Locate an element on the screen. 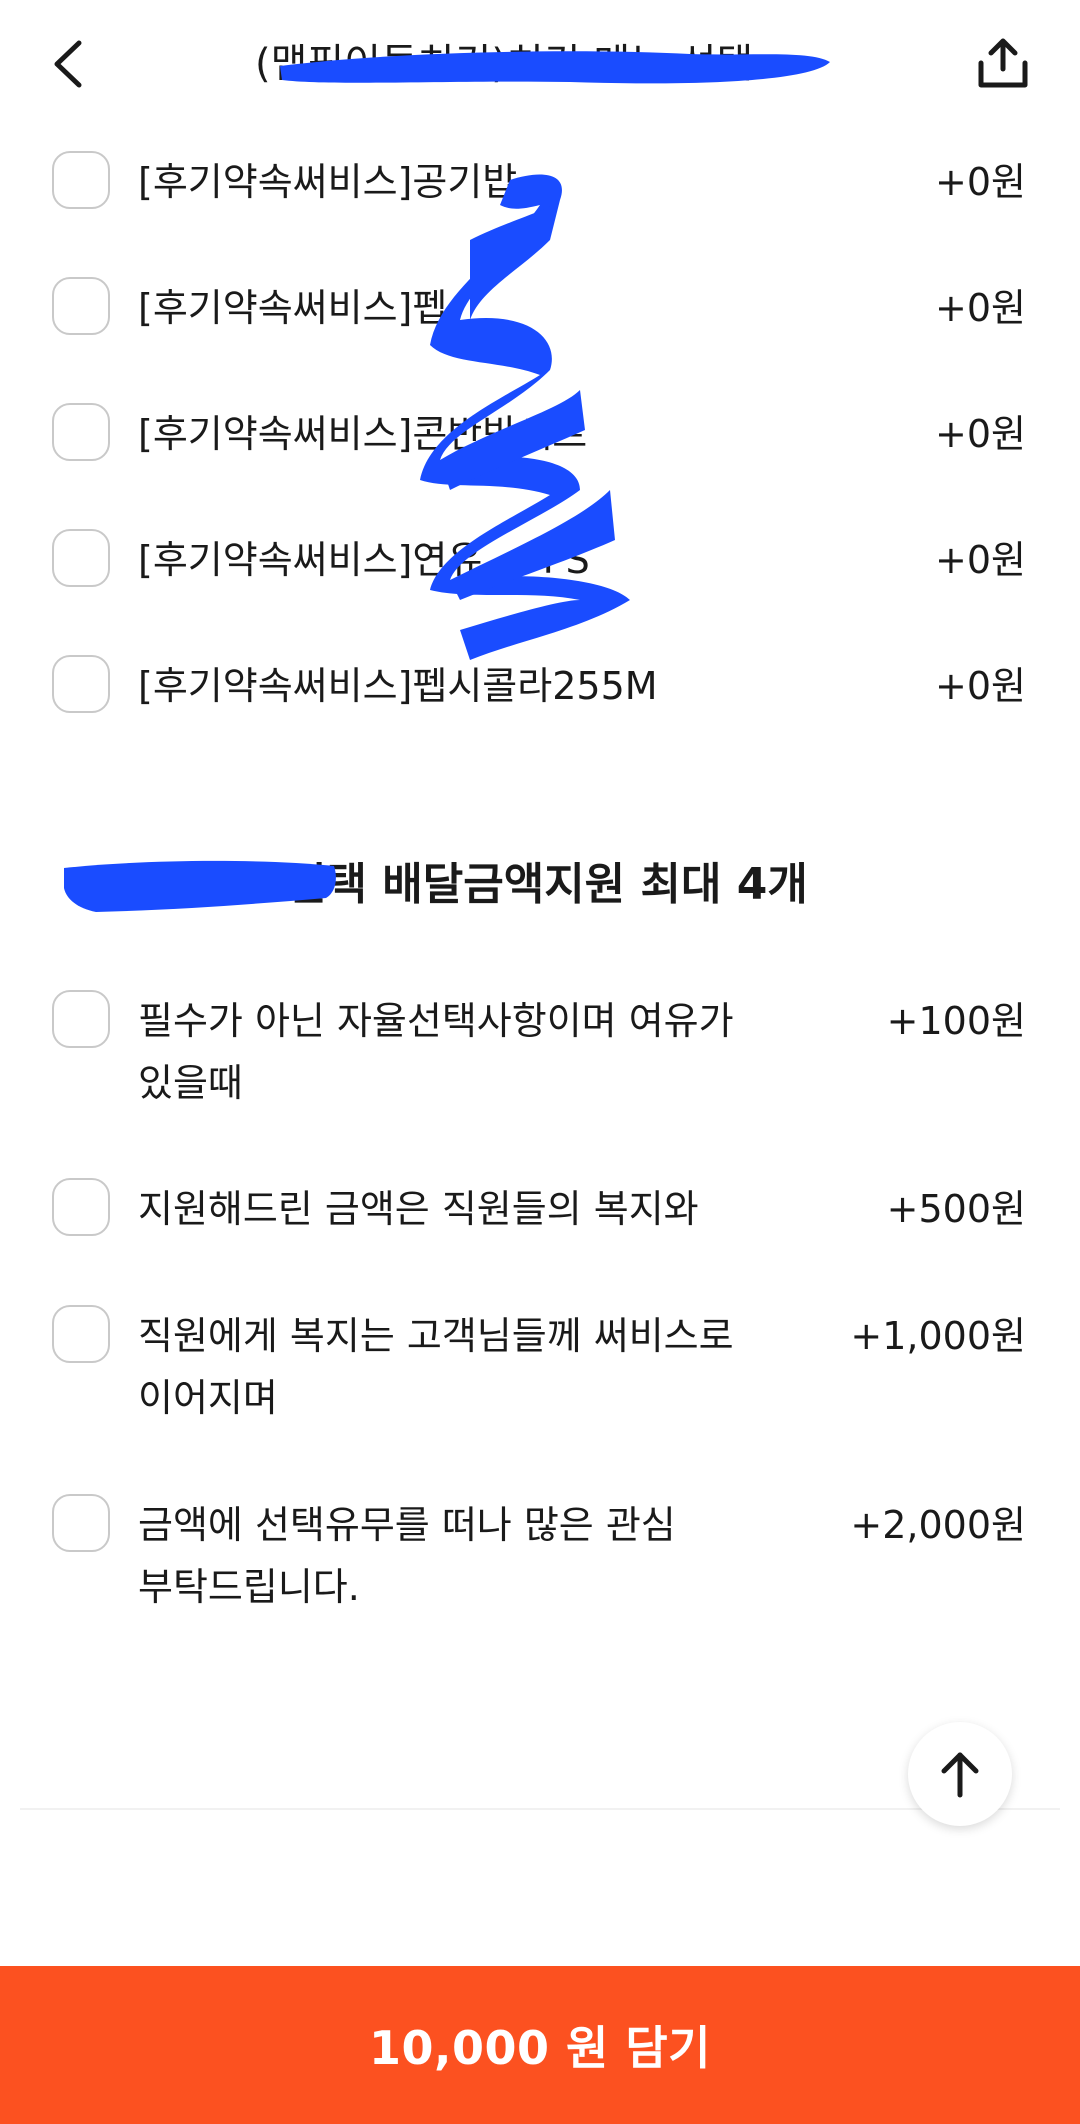 The image size is (1080, 2124). back-button is located at coordinates (68, 64).